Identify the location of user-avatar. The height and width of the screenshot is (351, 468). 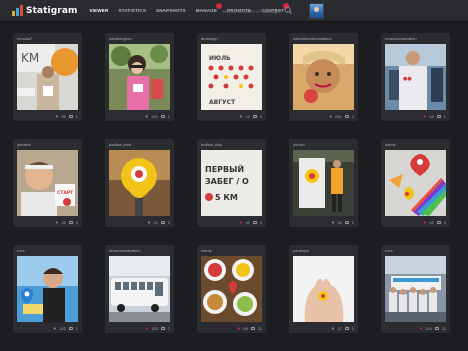
(316, 11).